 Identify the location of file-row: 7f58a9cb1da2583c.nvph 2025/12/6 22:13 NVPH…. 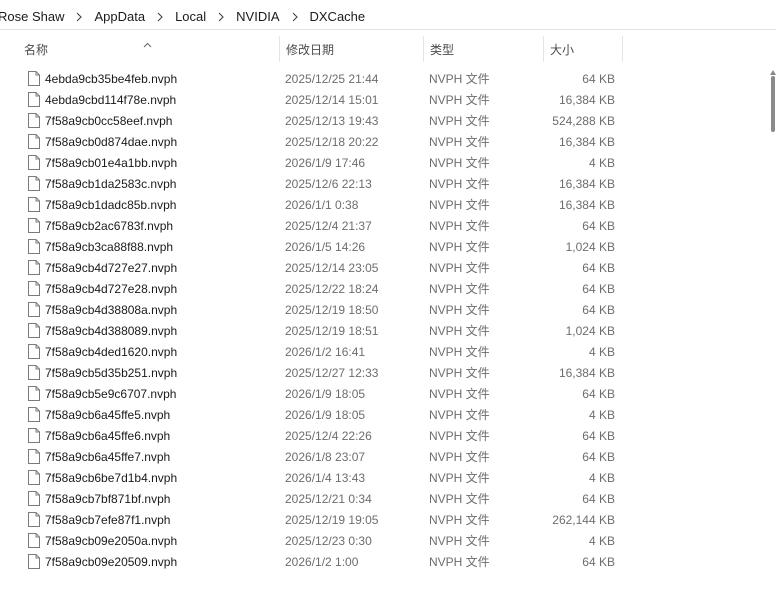
(321, 183).